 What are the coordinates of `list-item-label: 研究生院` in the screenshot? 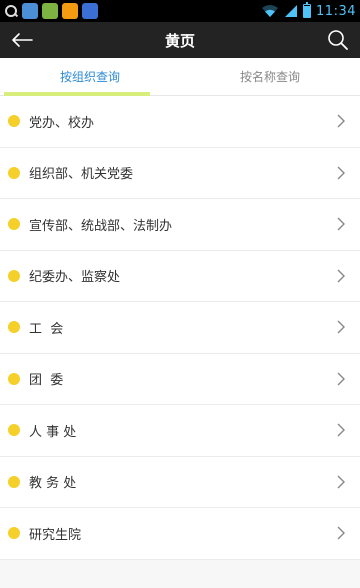 It's located at (55, 535).